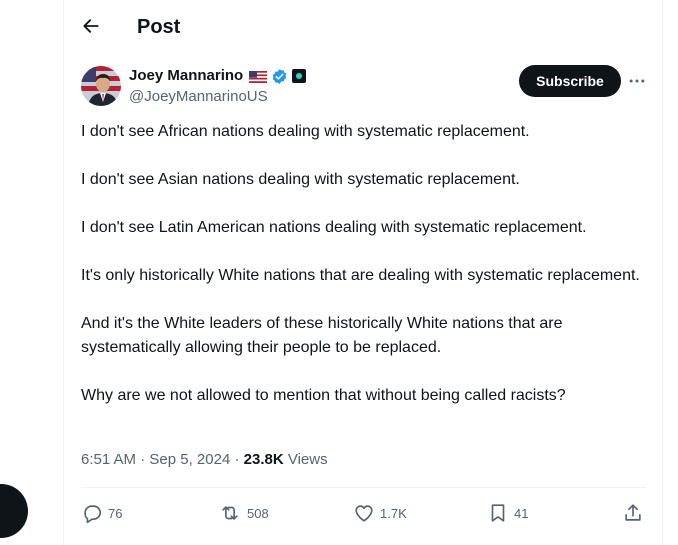  What do you see at coordinates (279, 76) in the screenshot?
I see `verified-badge-icon` at bounding box center [279, 76].